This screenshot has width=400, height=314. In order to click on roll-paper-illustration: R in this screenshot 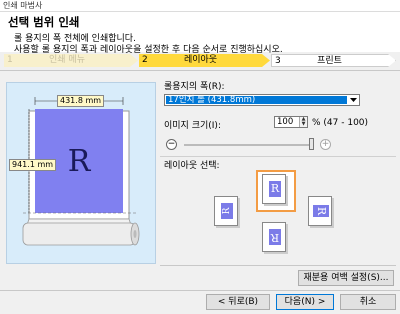, I will do `click(81, 171)`.